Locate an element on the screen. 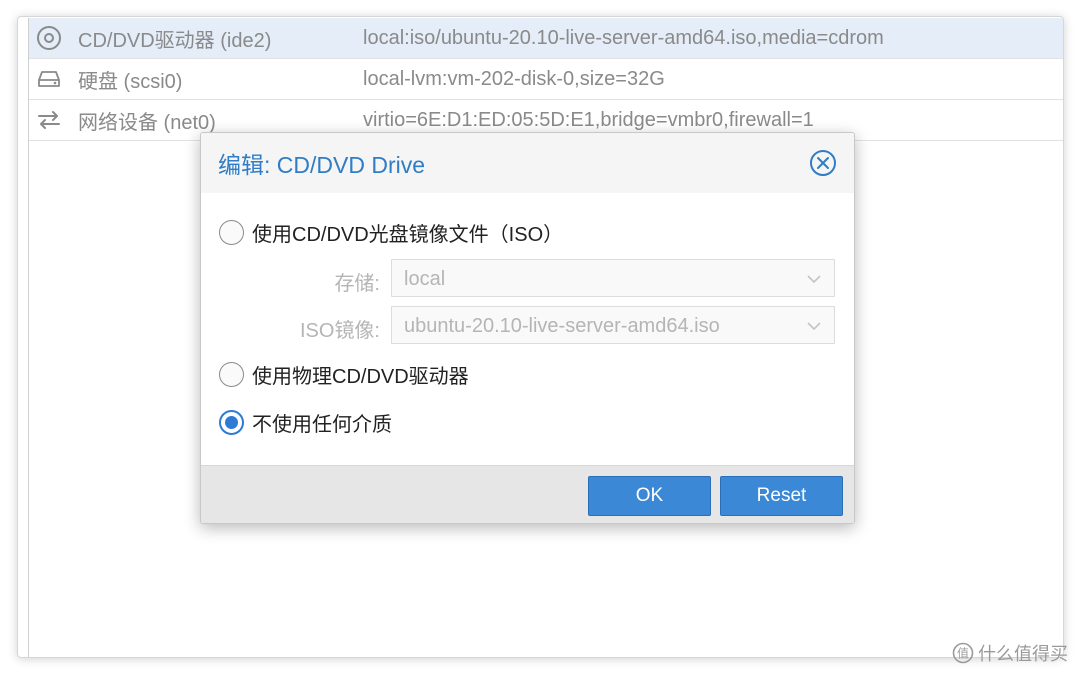  radio-option-iso: 使用CD/DVD光盘镜像文件（ISO） is located at coordinates (391, 232).